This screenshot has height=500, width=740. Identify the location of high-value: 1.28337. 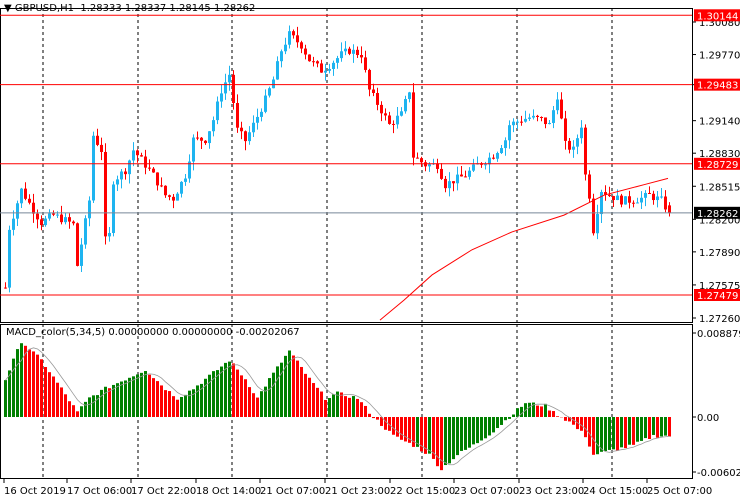
(145, 8).